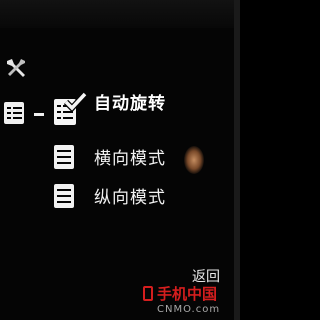 The height and width of the screenshot is (320, 320). What do you see at coordinates (130, 103) in the screenshot?
I see `menu-item-label: 自动旋转` at bounding box center [130, 103].